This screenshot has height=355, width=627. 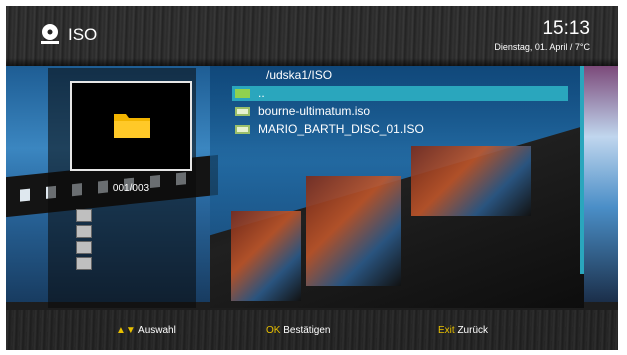 I want to click on person-icon, so click(x=84, y=231).